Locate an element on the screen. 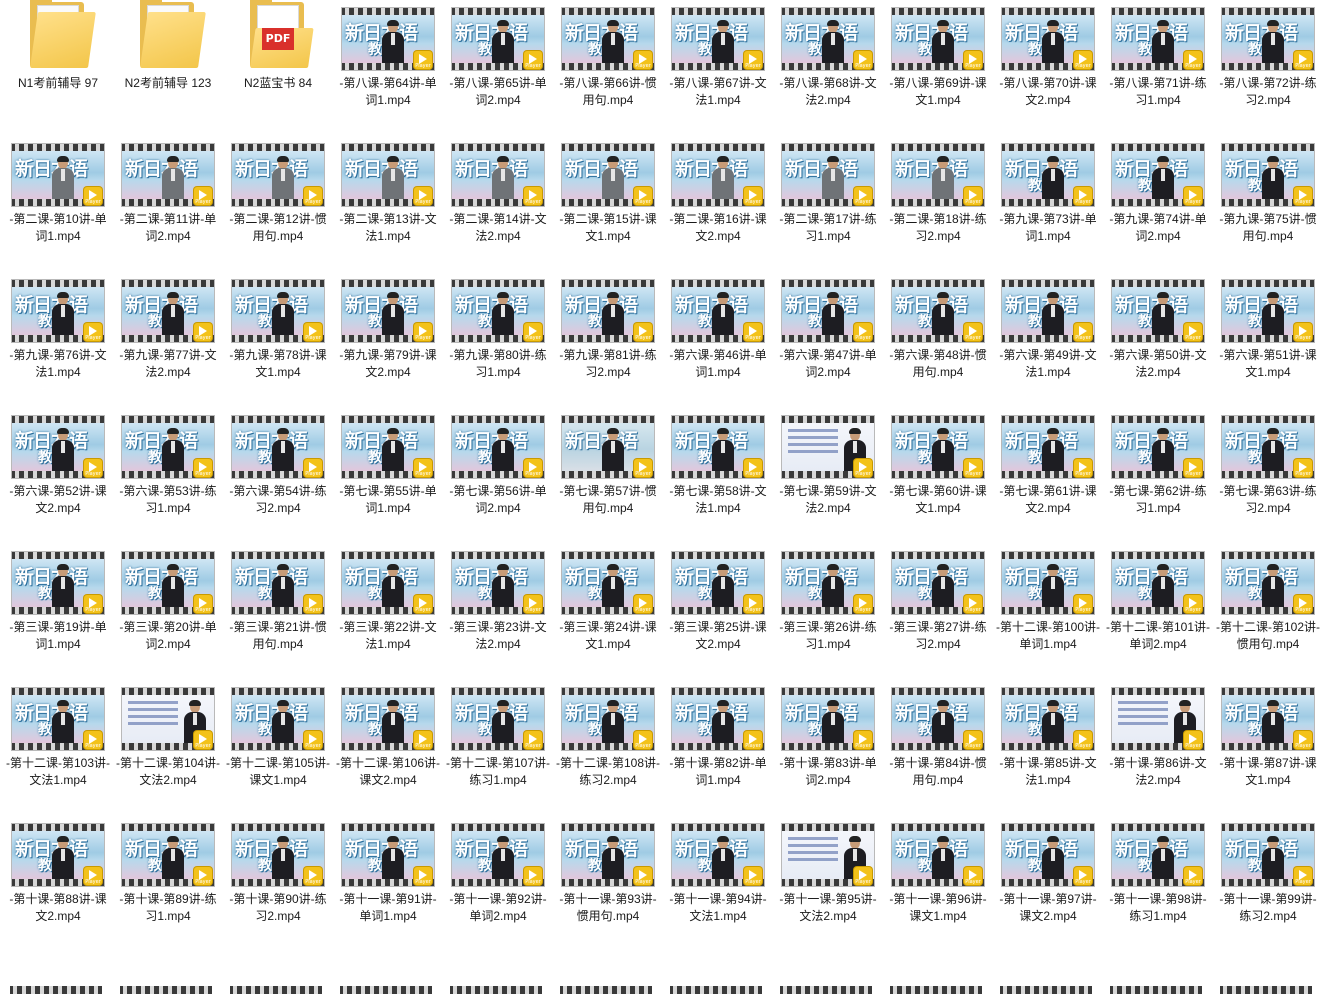 Image resolution: width=1323 pixels, height=994 pixels. file-name-label: -第二课-第11讲-单词2.mp4 is located at coordinates (168, 227).